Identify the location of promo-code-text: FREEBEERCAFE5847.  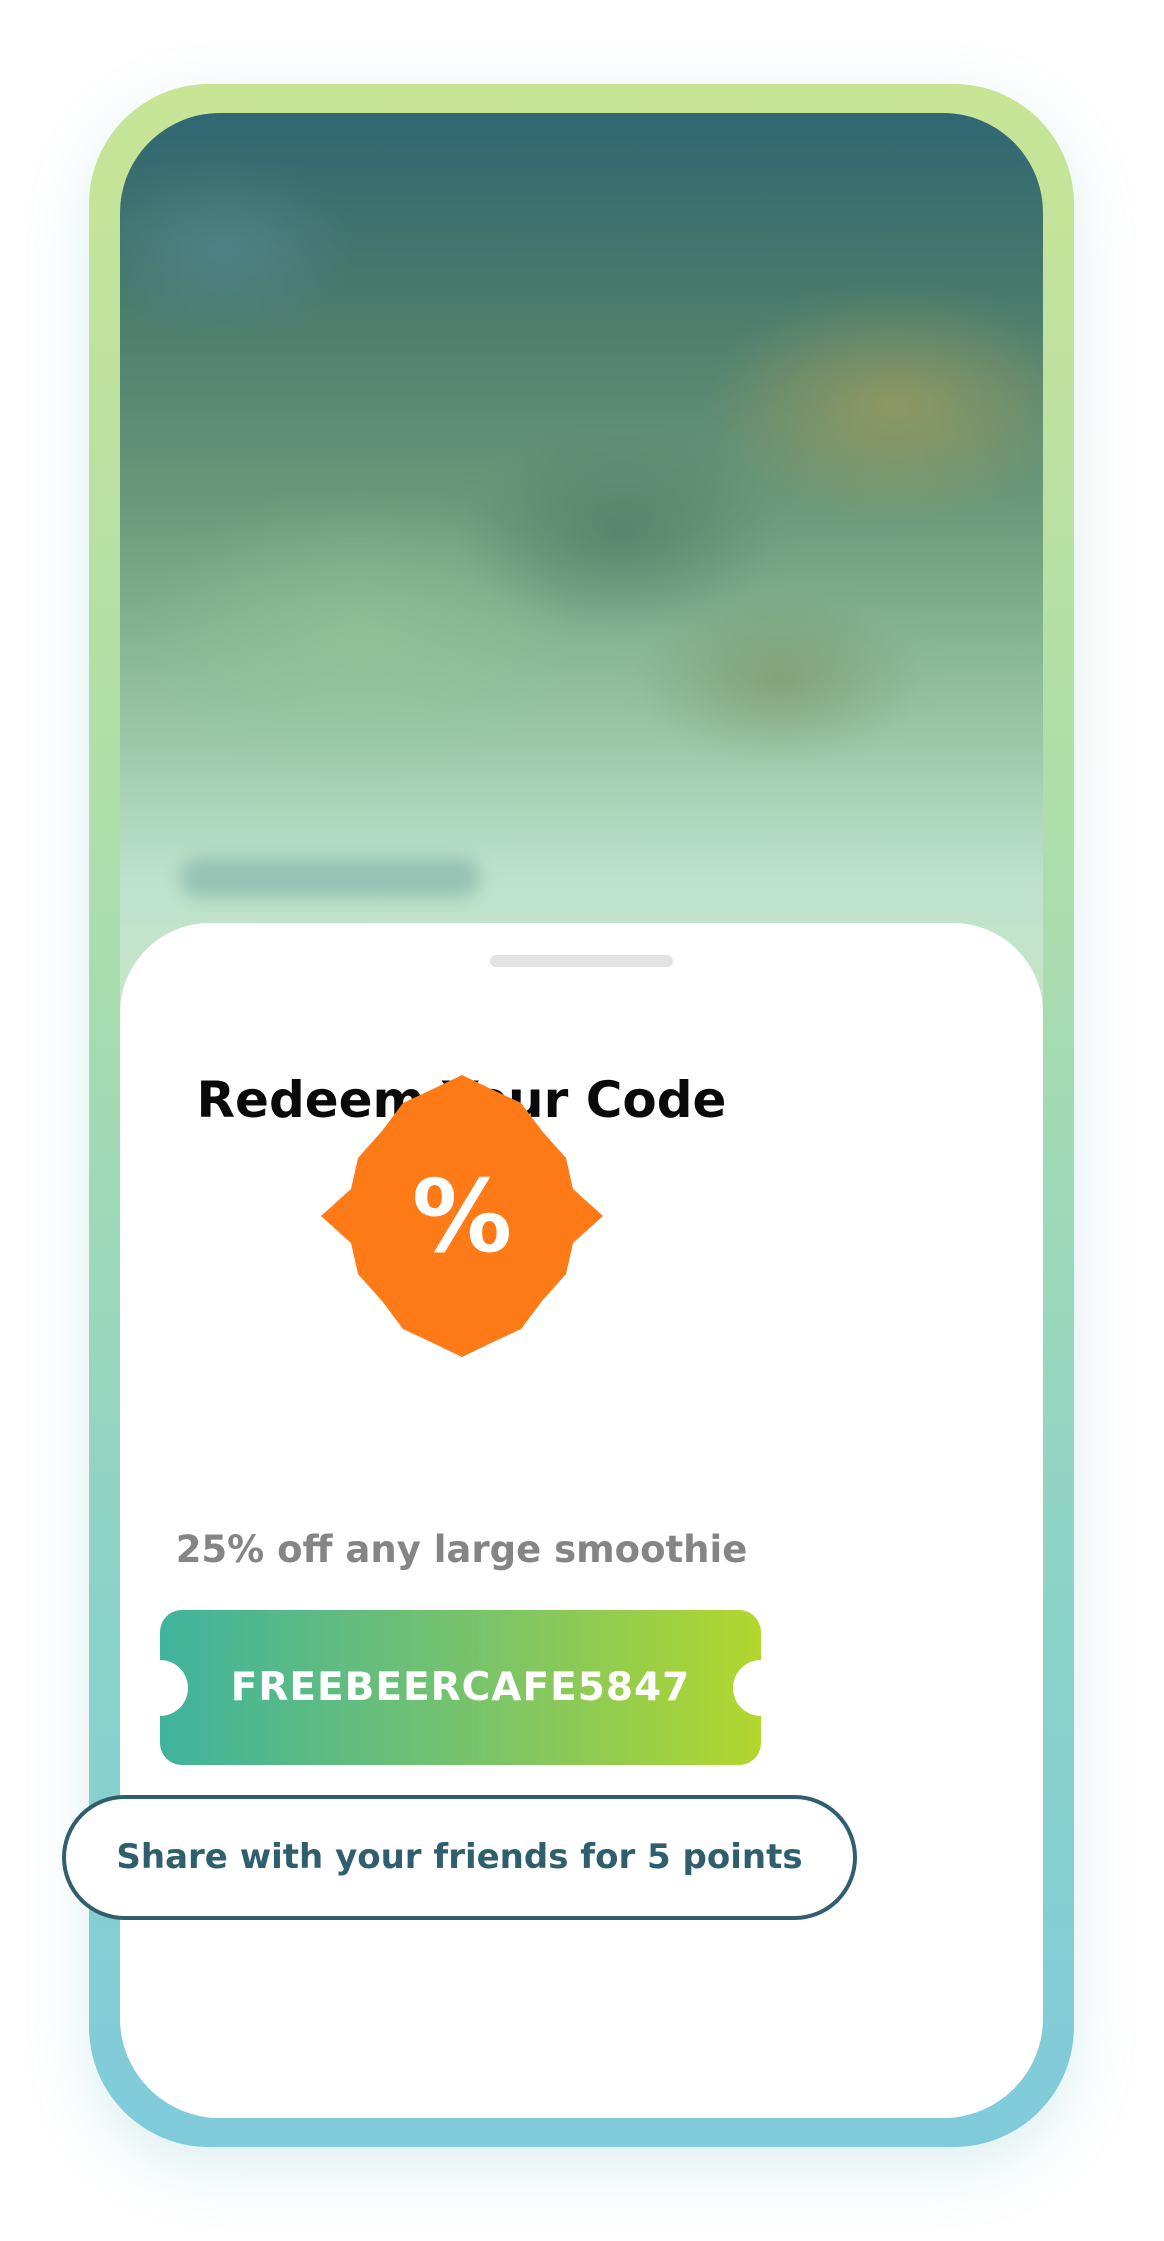
(460, 1687).